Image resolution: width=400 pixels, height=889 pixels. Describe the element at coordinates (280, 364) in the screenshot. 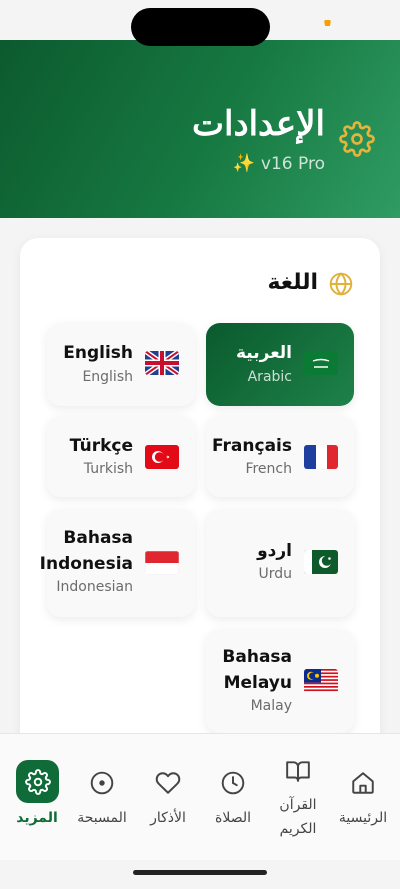

I see `language-option-arabic: العربية Arabic` at that location.